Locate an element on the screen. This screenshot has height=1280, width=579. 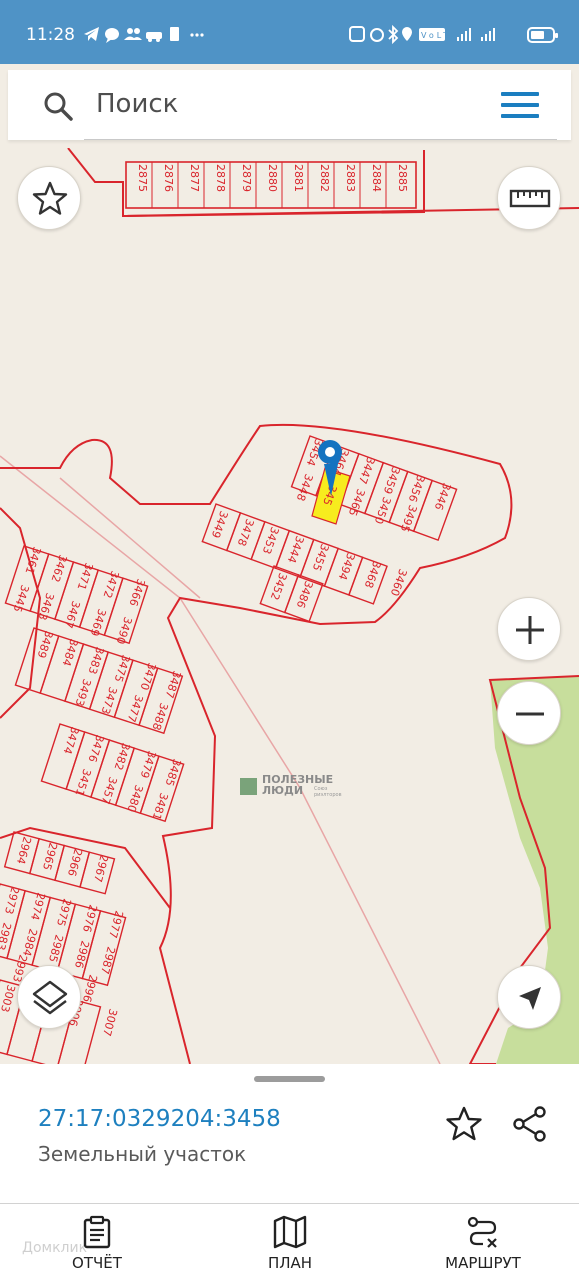
parcel-label: 2965 is located at coordinates (50, 856).